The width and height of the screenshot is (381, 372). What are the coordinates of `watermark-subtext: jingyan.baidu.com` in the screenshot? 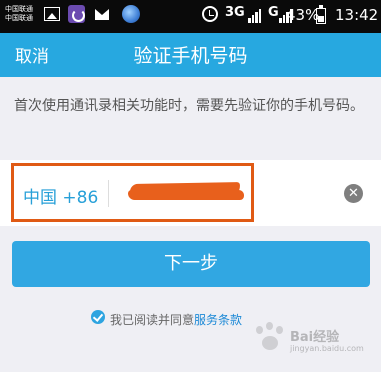 It's located at (327, 348).